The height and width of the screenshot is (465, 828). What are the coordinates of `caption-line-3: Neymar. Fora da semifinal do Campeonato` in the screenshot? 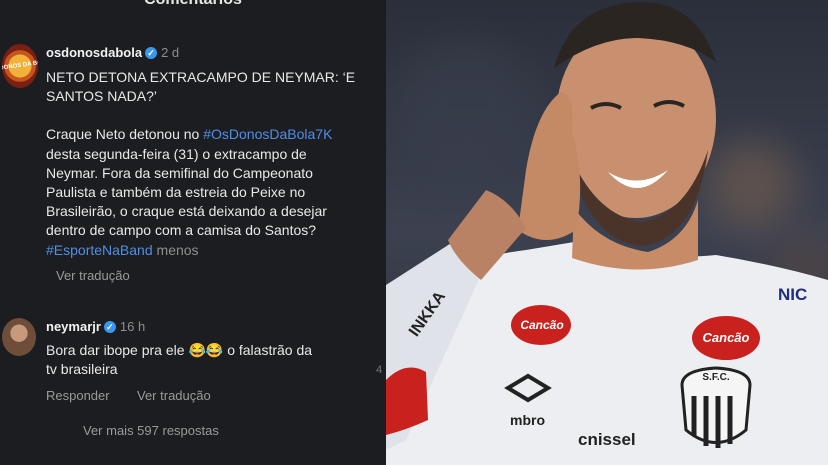 It's located at (179, 172).